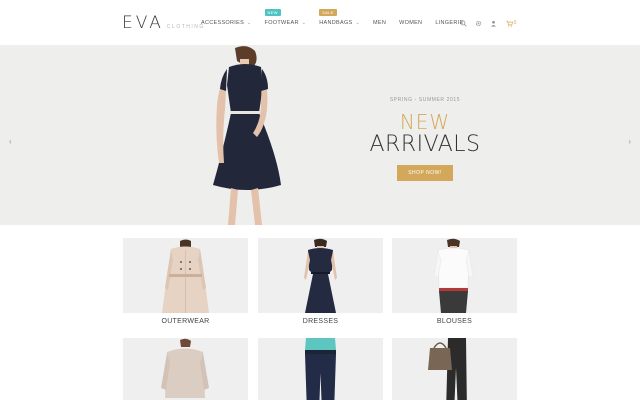  Describe the element at coordinates (425, 144) in the screenshot. I see `hero-headline-arrivals: ARRIVALS` at that location.